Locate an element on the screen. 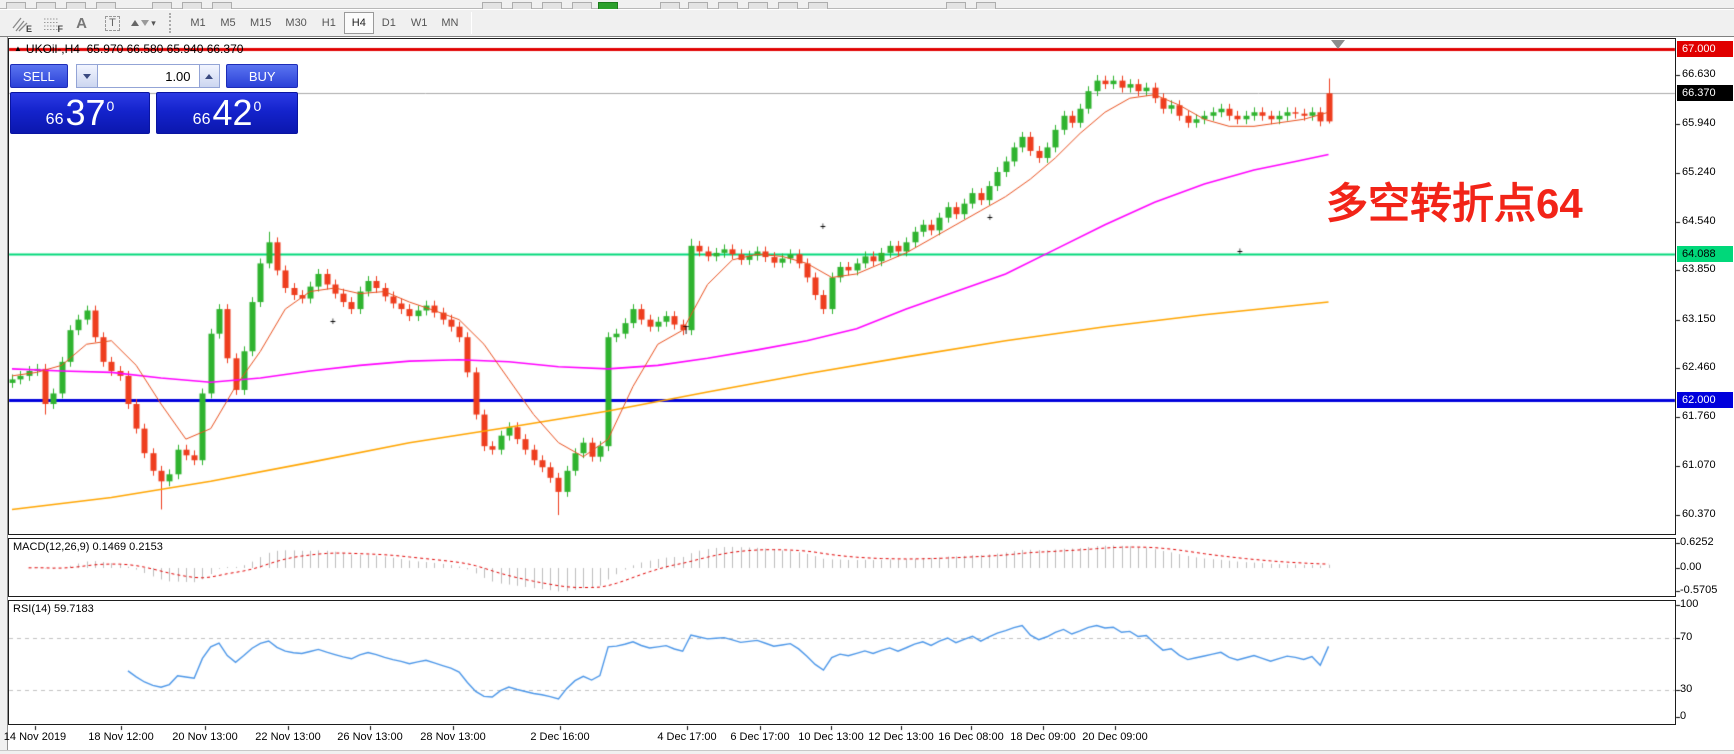 This screenshot has width=1734, height=754. price-tick-label: 61.070 is located at coordinates (1699, 465).